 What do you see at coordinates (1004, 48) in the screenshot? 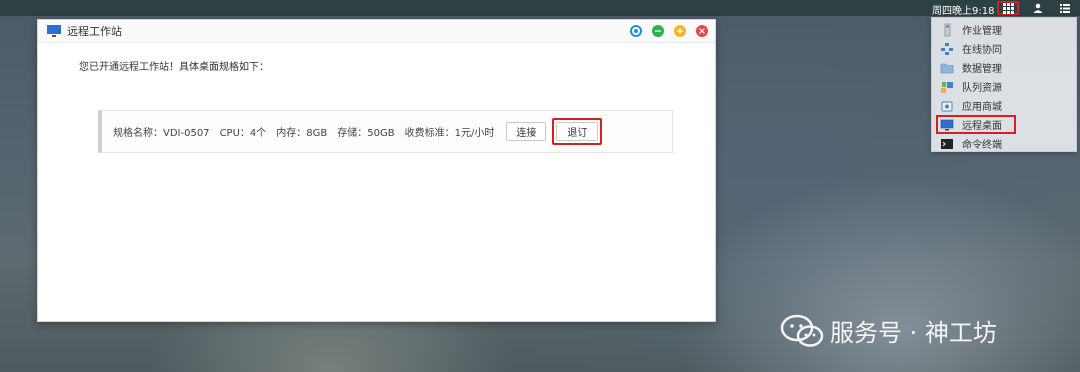
I see `menu-item-collaboration: 在线协同` at bounding box center [1004, 48].